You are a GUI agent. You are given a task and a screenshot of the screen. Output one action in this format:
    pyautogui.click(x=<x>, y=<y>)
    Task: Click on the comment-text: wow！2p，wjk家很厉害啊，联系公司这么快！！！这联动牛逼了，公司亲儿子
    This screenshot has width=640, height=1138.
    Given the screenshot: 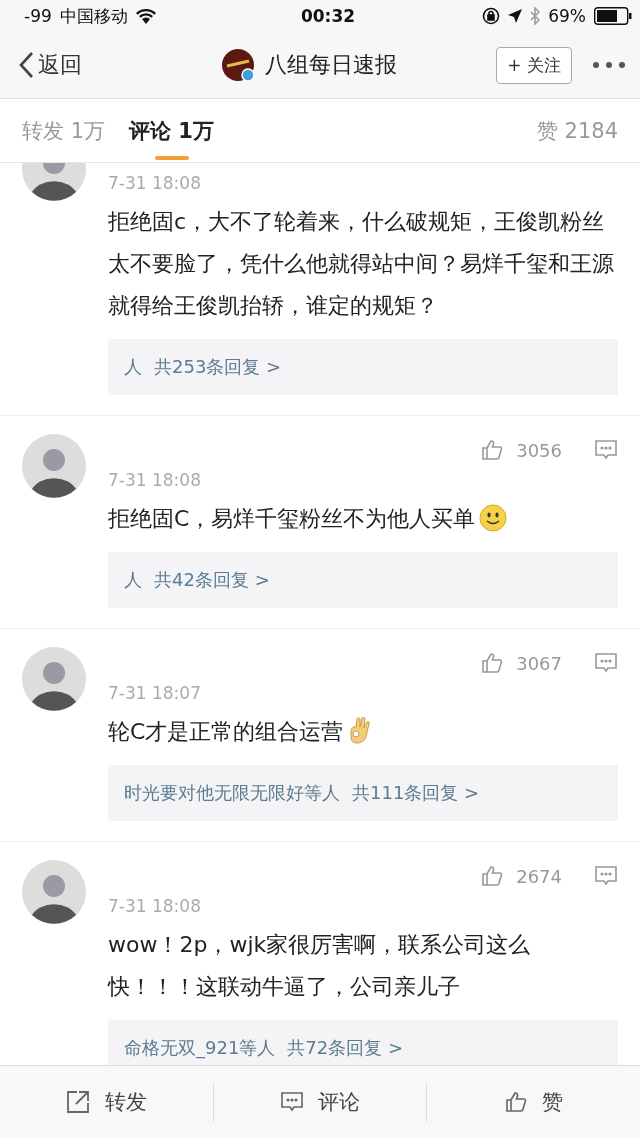 What is the action you would take?
    pyautogui.click(x=320, y=966)
    